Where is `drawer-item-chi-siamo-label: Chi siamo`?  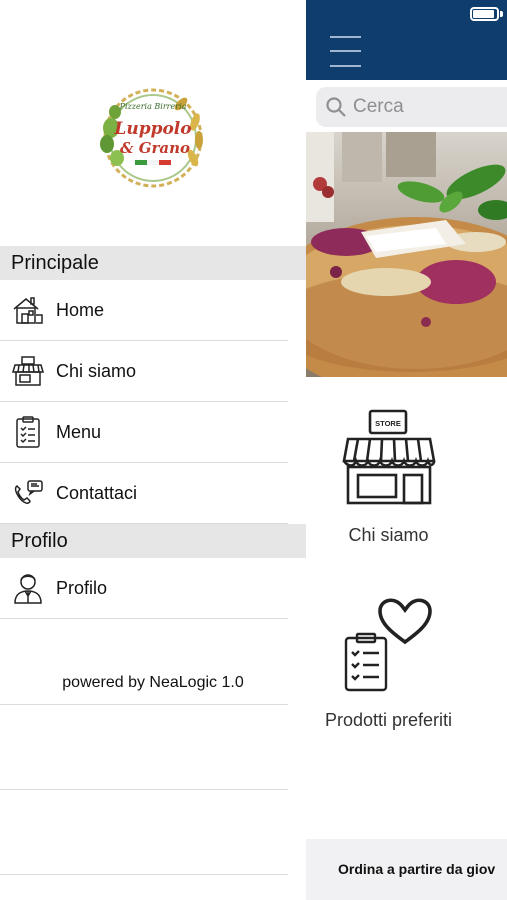
drawer-item-chi-siamo-label: Chi siamo is located at coordinates (96, 370).